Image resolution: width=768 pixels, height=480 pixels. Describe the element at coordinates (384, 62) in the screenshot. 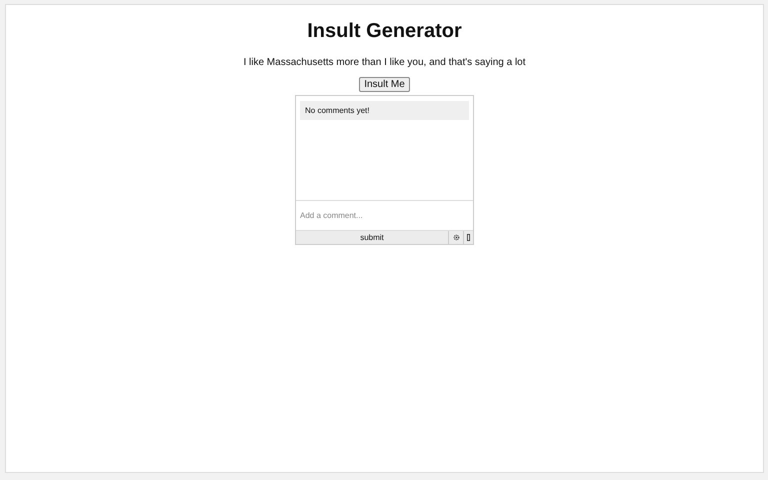

I see `insult-text: I like Massachusetts more than I like you, and that's saying a lot` at that location.